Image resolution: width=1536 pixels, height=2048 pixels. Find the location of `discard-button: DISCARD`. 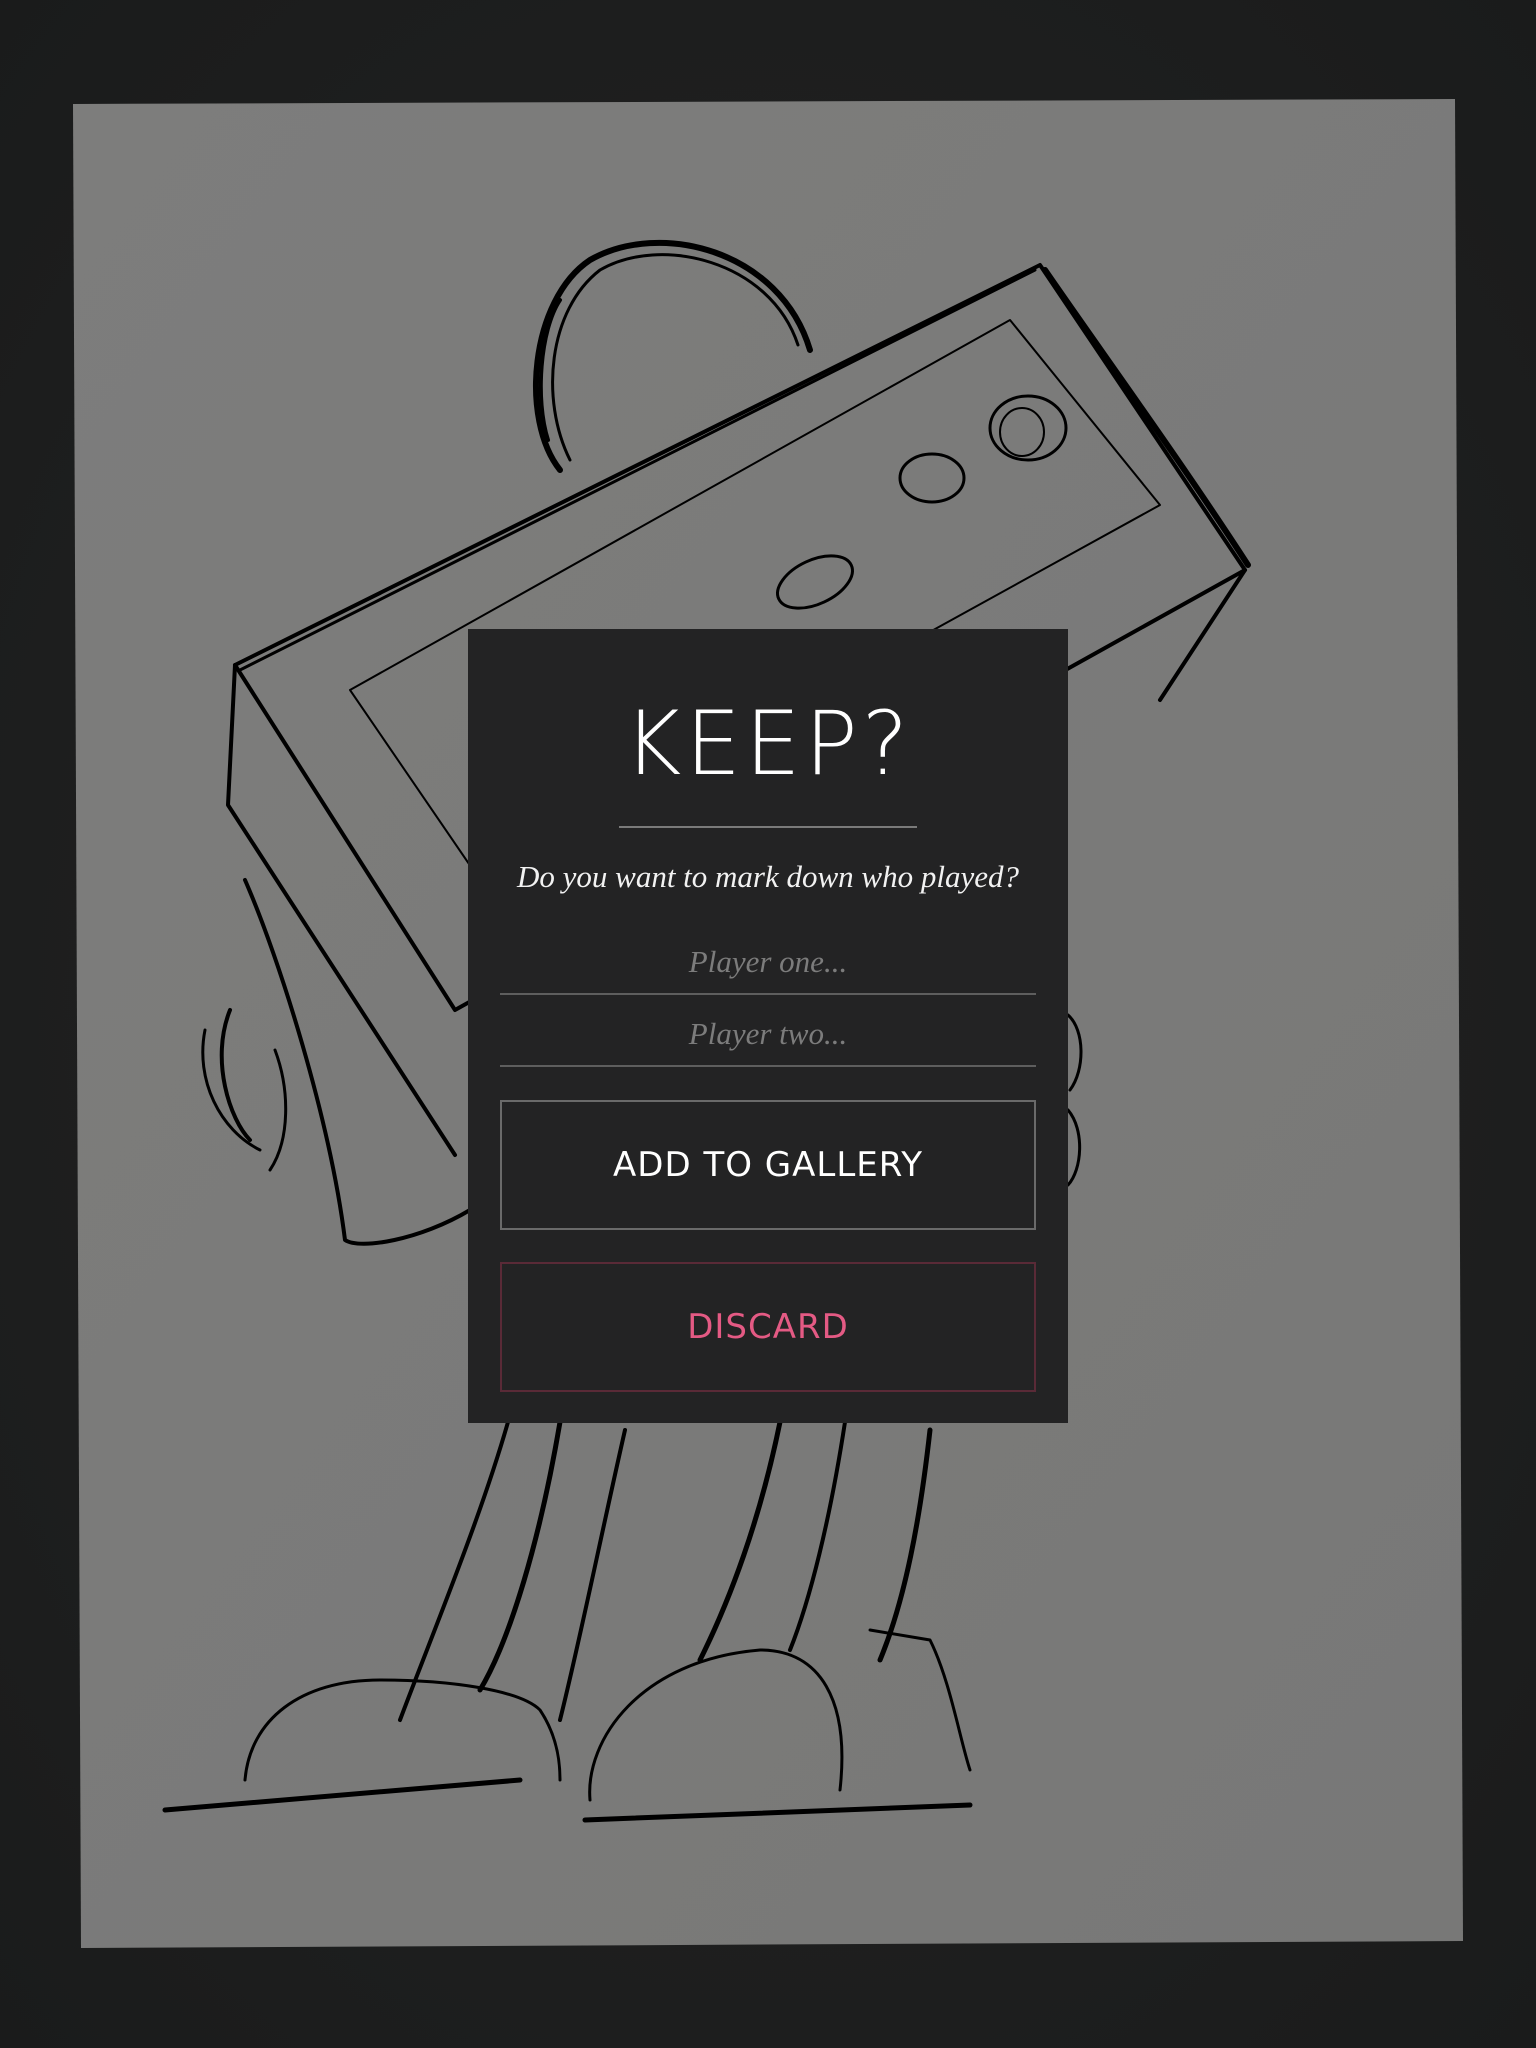

discard-button: DISCARD is located at coordinates (768, 1327).